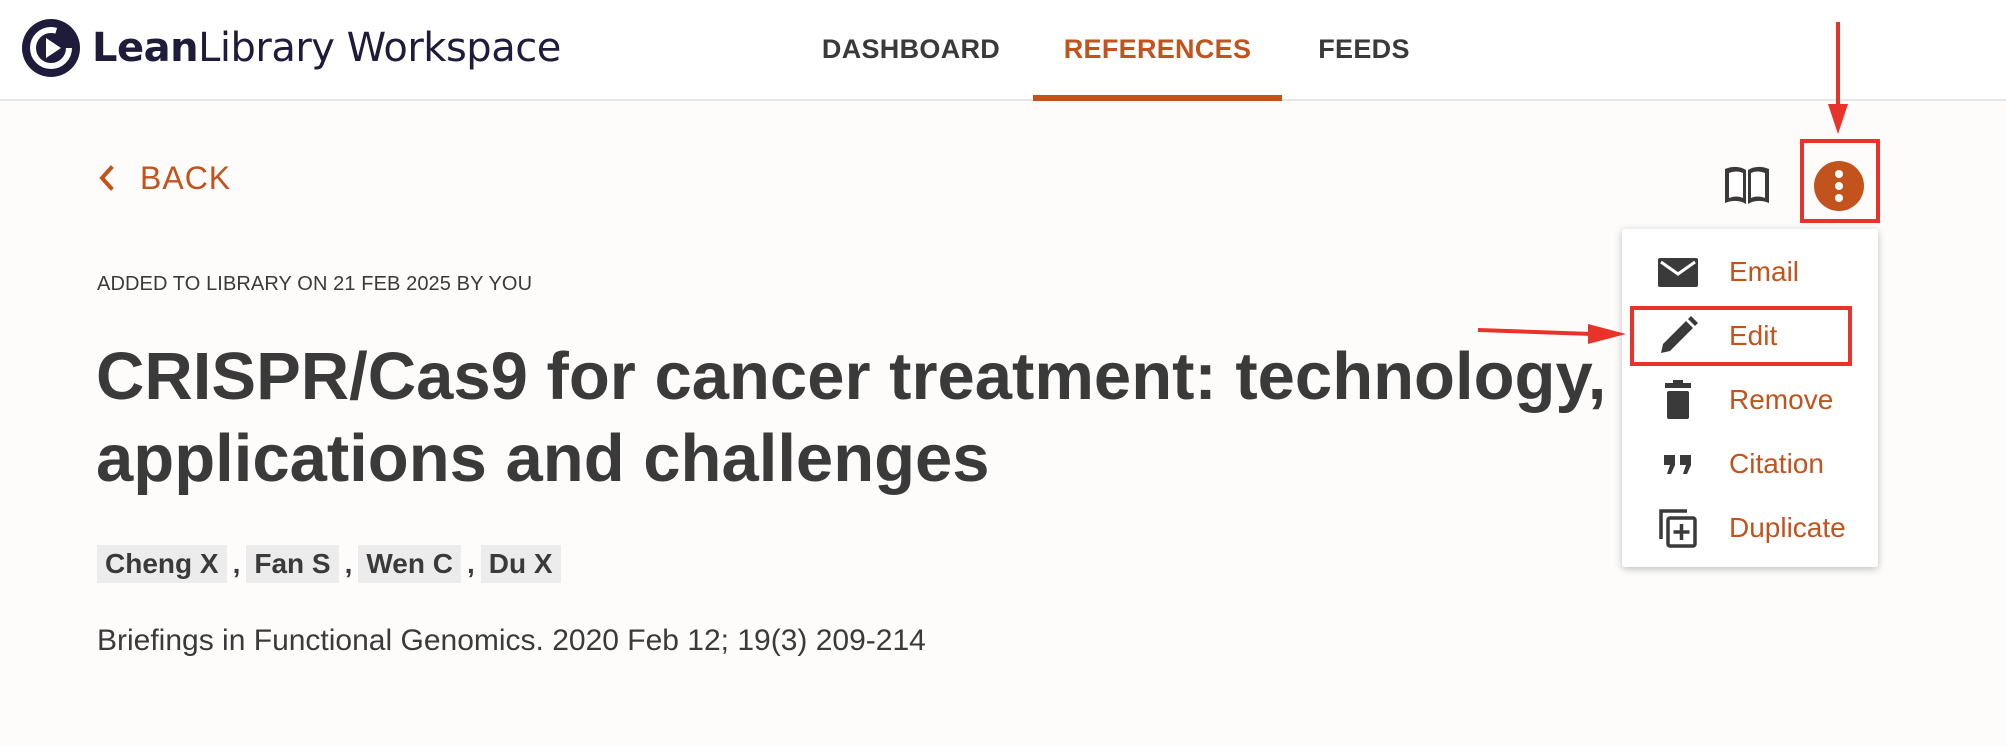  Describe the element at coordinates (1787, 527) in the screenshot. I see `menu-item-label: Duplicate` at that location.